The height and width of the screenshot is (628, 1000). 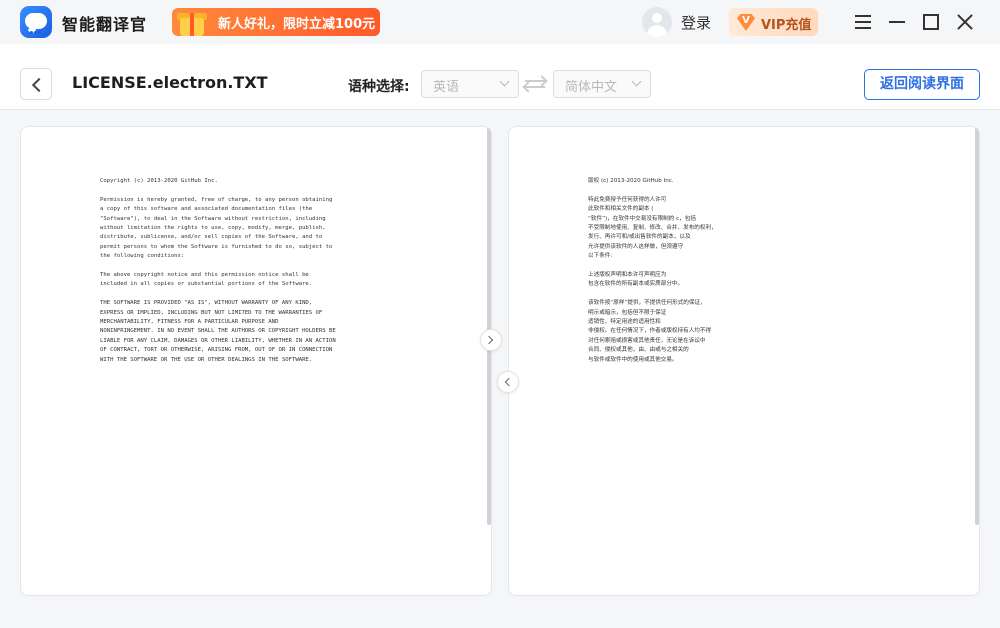 What do you see at coordinates (508, 382) in the screenshot?
I see `chevron-left-icon` at bounding box center [508, 382].